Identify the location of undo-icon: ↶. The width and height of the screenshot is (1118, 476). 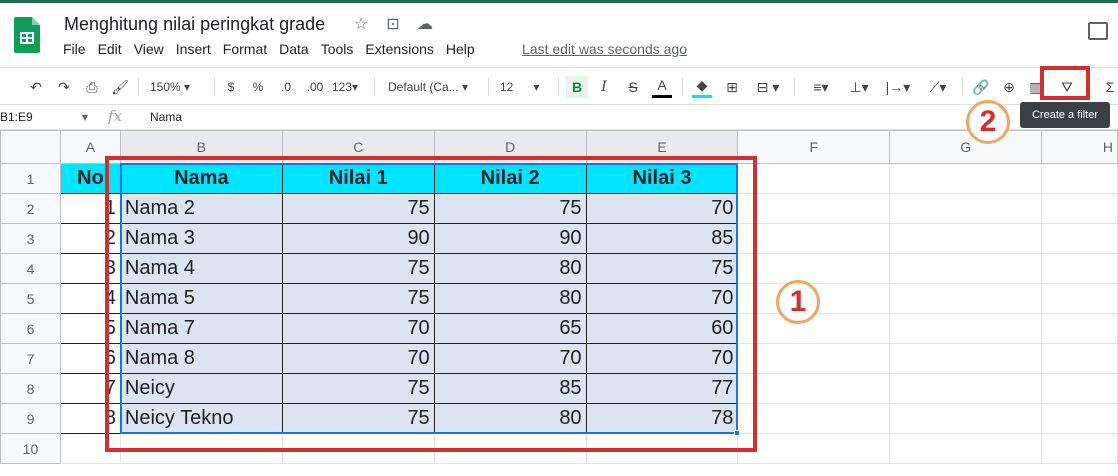
(36, 87).